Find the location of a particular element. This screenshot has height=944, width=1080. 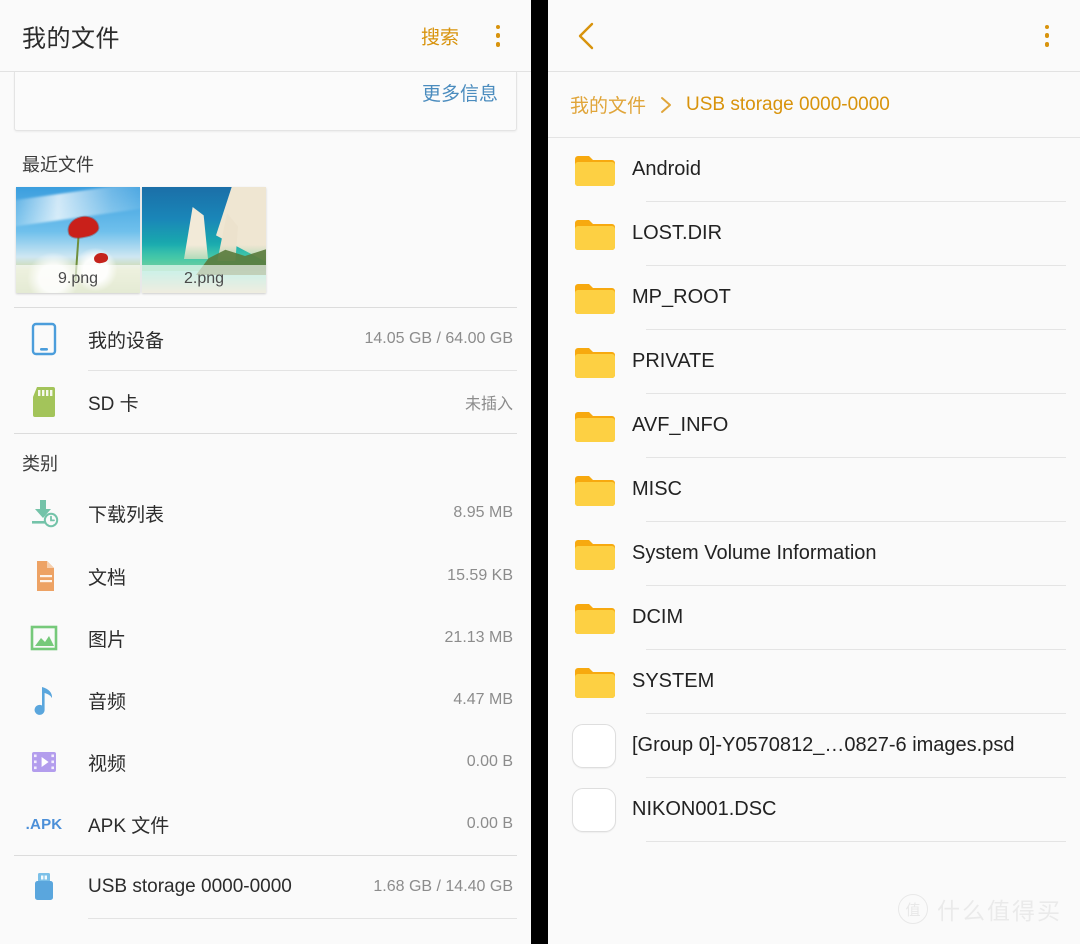

recent-files-heading: 最近文件 is located at coordinates (58, 165).